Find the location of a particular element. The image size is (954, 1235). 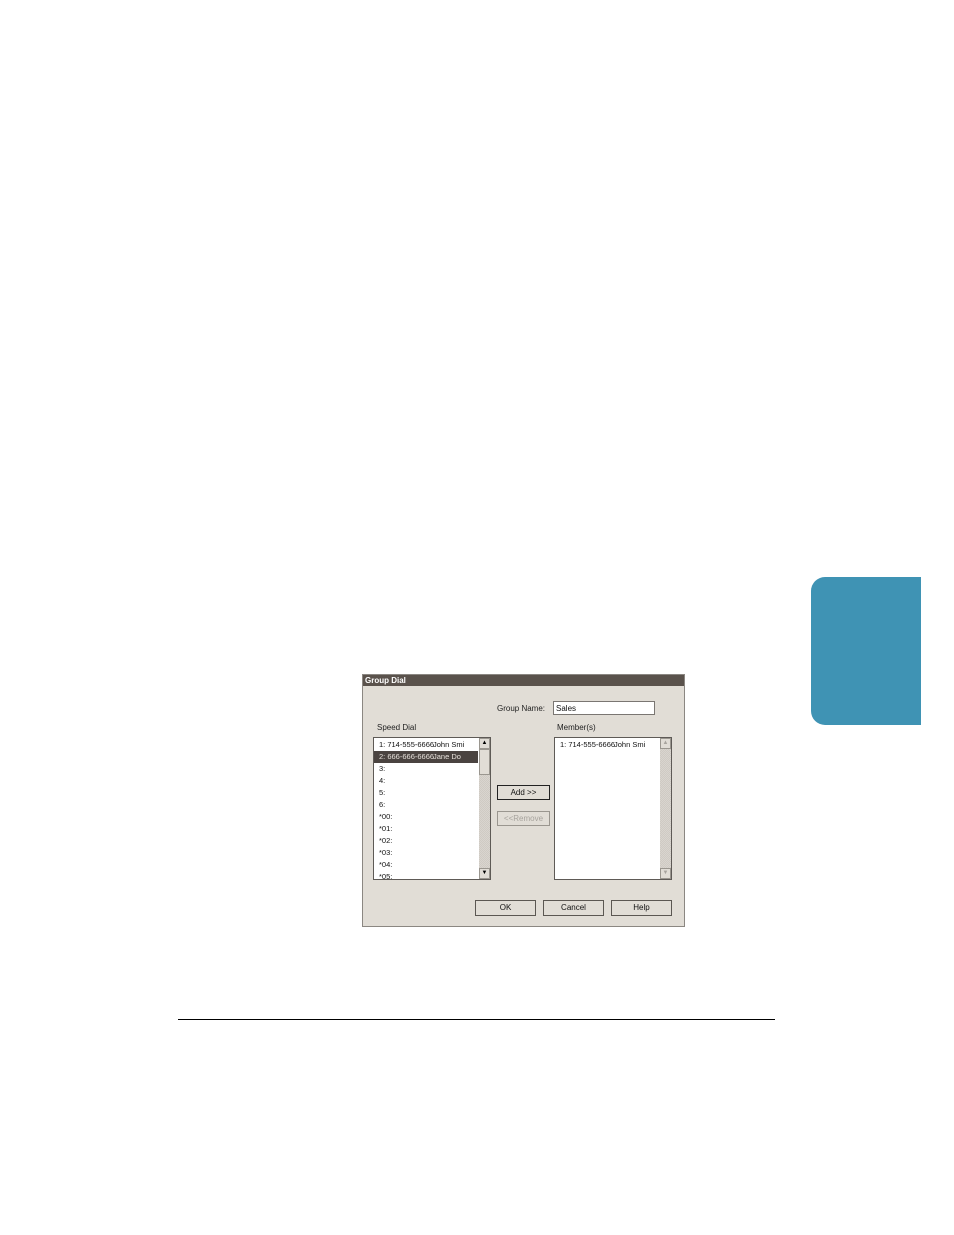

section-tab is located at coordinates (866, 651).